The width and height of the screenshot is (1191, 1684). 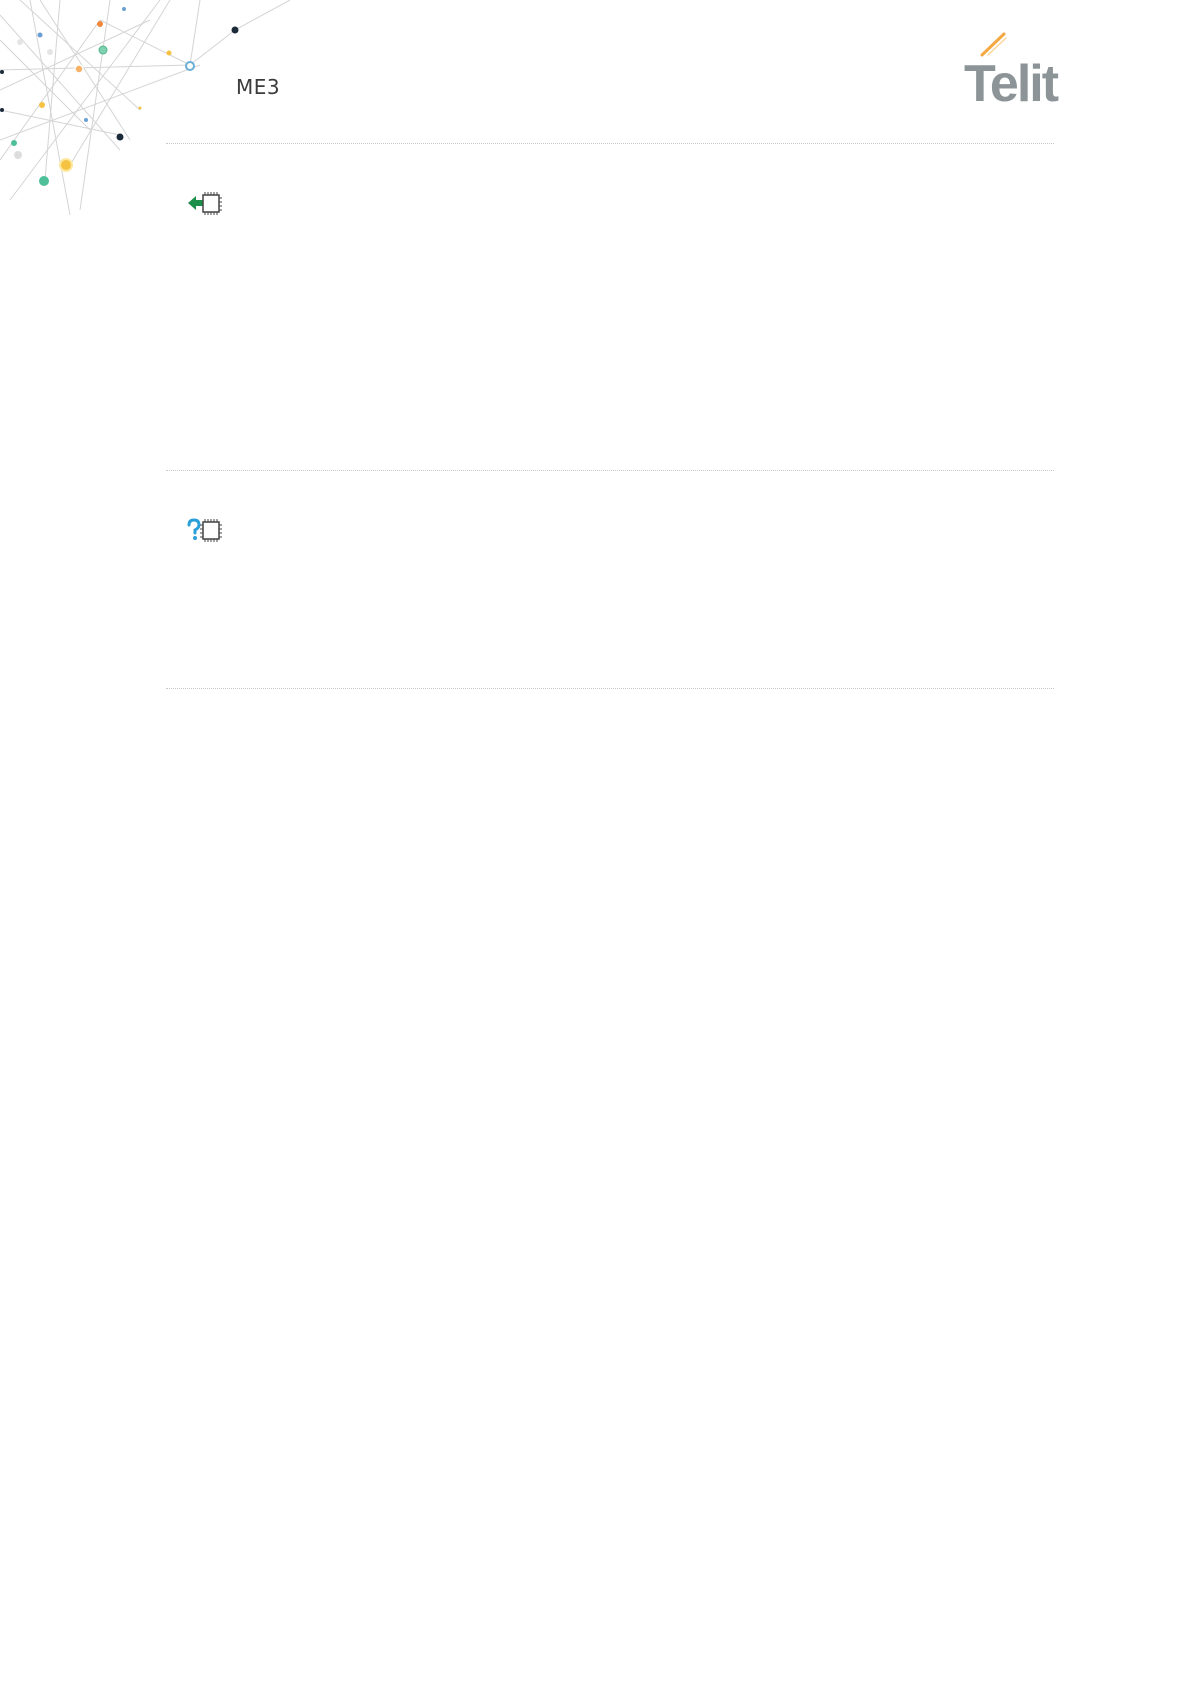 I want to click on document-header-title: ME3, so click(x=258, y=87).